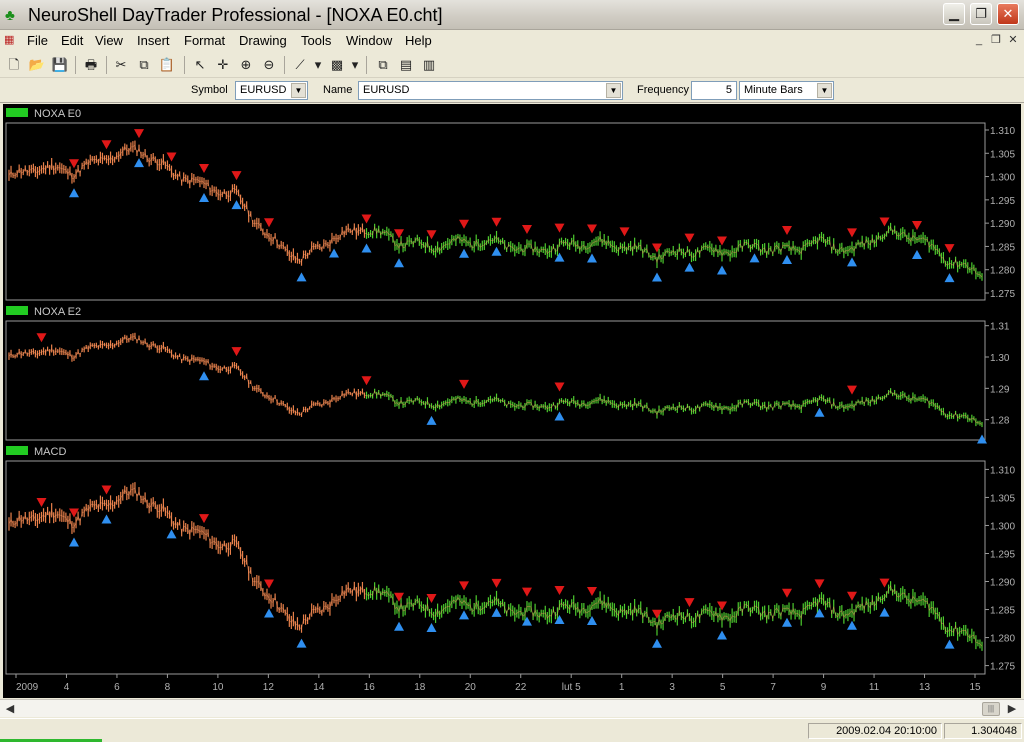  Describe the element at coordinates (10, 15) in the screenshot. I see `neuroshell-app-icon: ♣` at that location.